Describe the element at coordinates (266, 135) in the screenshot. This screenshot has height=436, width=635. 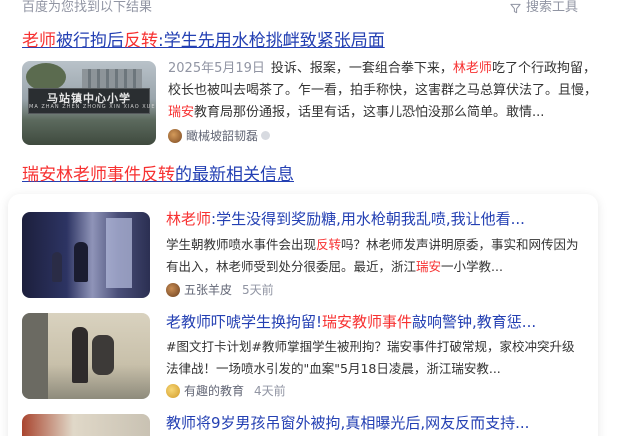
I see `verified-icon` at that location.